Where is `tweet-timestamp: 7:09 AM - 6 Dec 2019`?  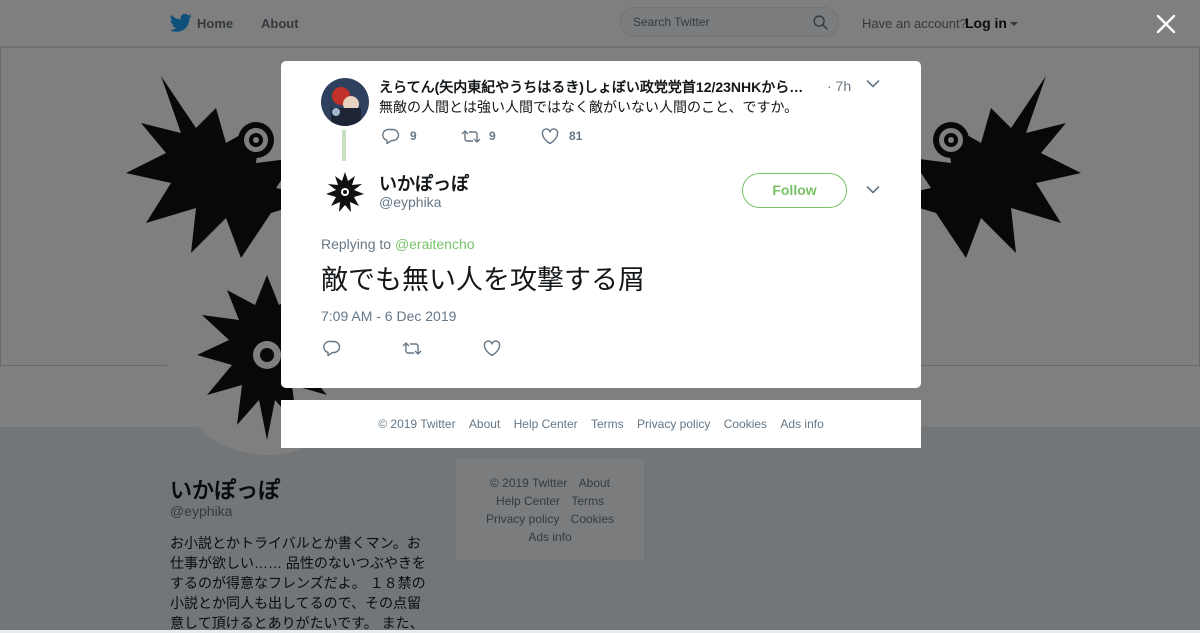
tweet-timestamp: 7:09 AM - 6 Dec 2019 is located at coordinates (388, 316).